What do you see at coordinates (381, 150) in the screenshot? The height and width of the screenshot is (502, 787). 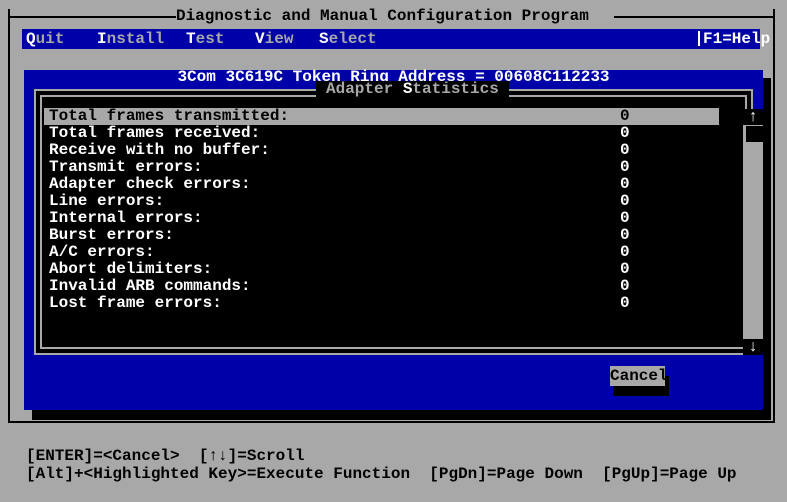 I see `list-item: Receive with no buffer: 0` at bounding box center [381, 150].